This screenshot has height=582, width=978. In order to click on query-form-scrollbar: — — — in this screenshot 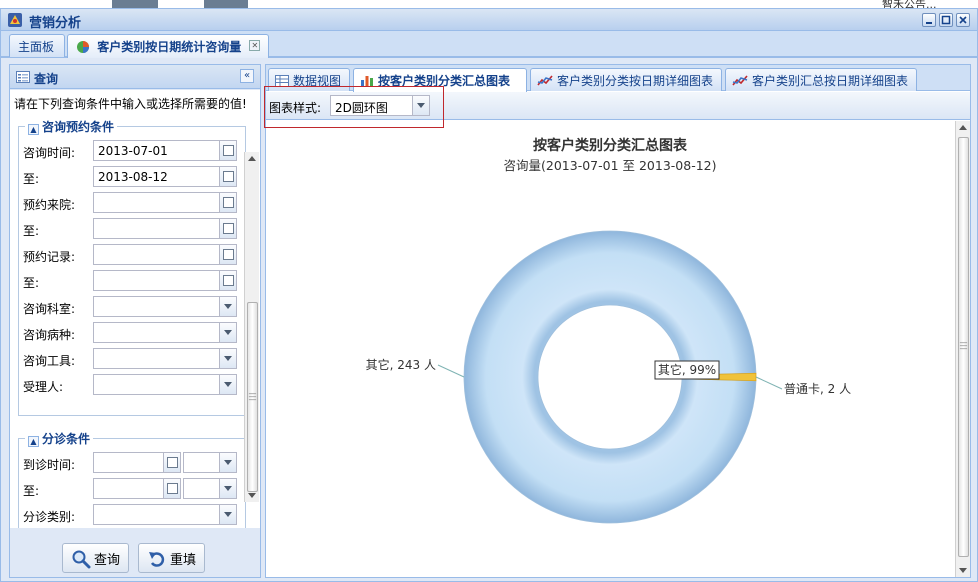, I will do `click(251, 327)`.